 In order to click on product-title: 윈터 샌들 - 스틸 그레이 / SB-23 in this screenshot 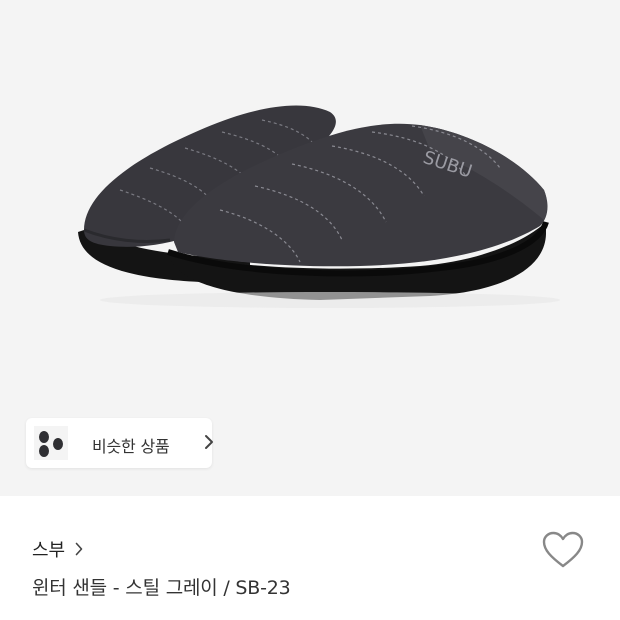, I will do `click(161, 588)`.